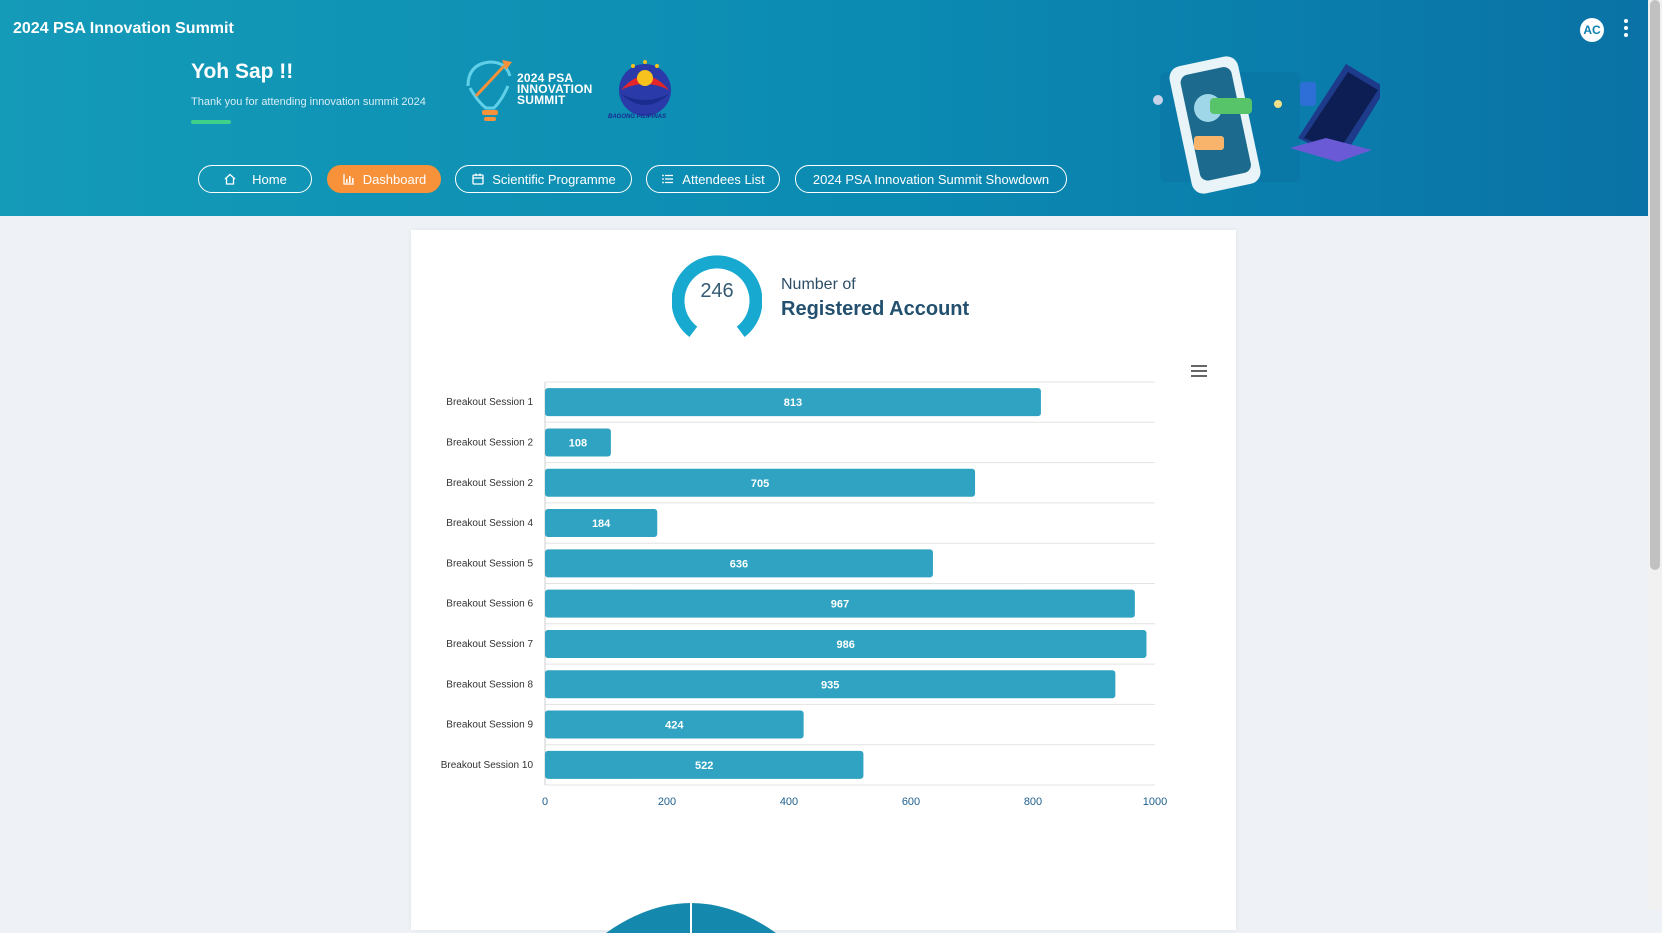  What do you see at coordinates (739, 564) in the screenshot?
I see `data-label: 636` at bounding box center [739, 564].